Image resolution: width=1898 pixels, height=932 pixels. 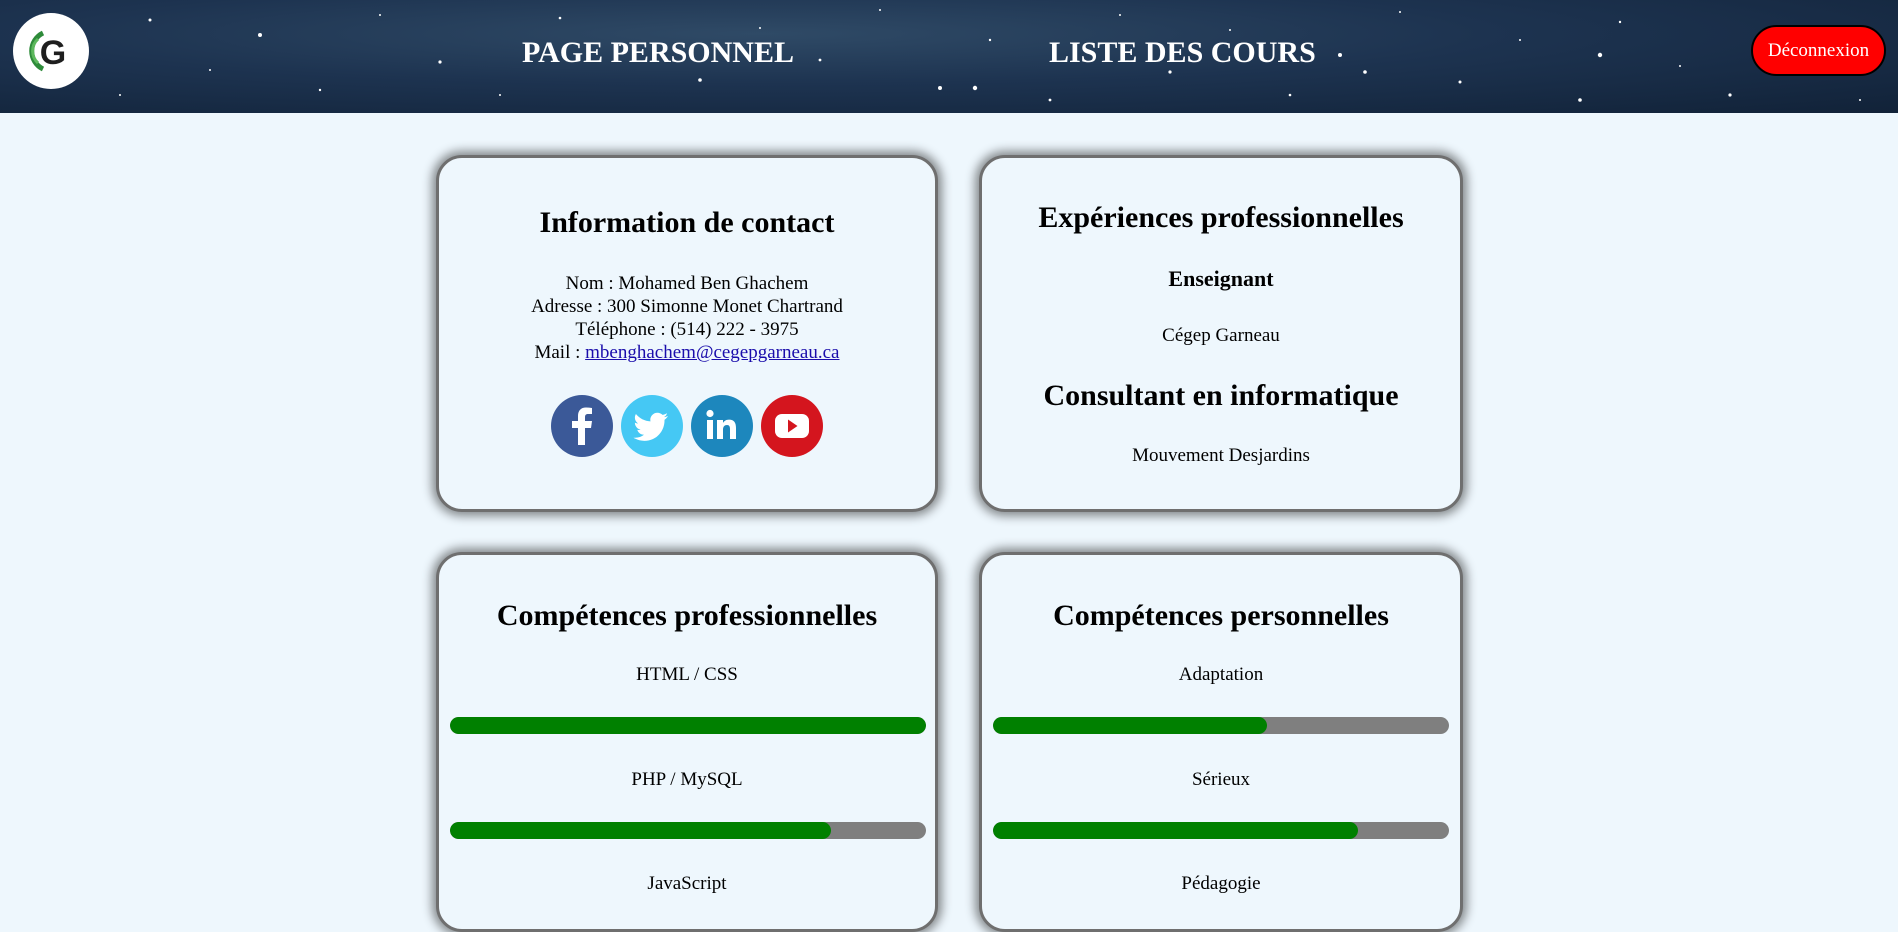 I want to click on skill-label: Sérieux, so click(x=1221, y=779).